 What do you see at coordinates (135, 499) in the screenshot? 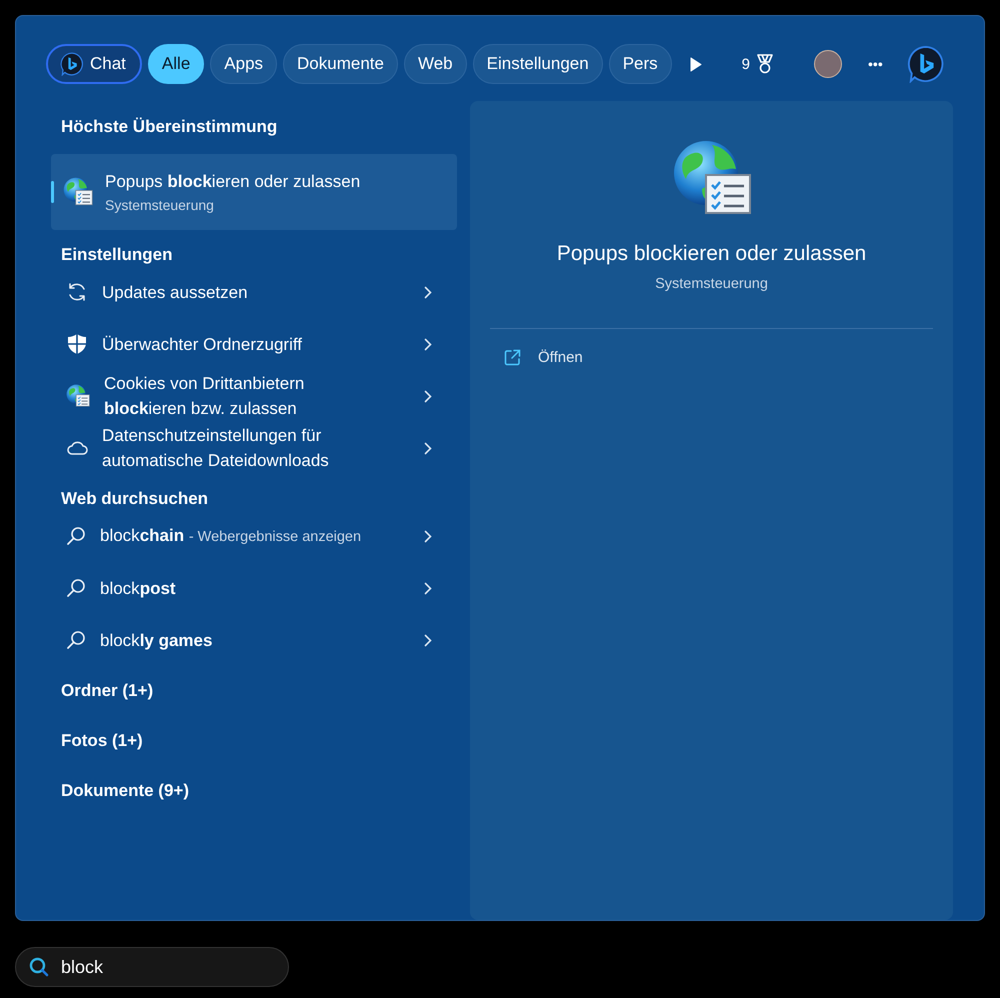
I see `section-heading: Web durchsuchen` at bounding box center [135, 499].